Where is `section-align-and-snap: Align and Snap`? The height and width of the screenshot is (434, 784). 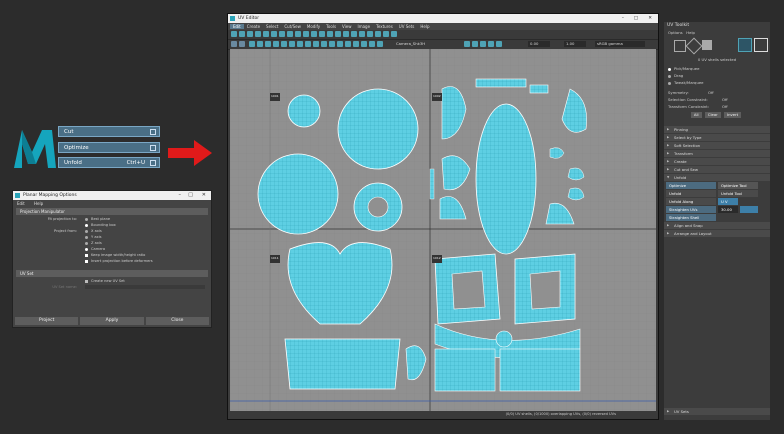
section-align-and-snap: Align and Snap is located at coordinates (717, 225).